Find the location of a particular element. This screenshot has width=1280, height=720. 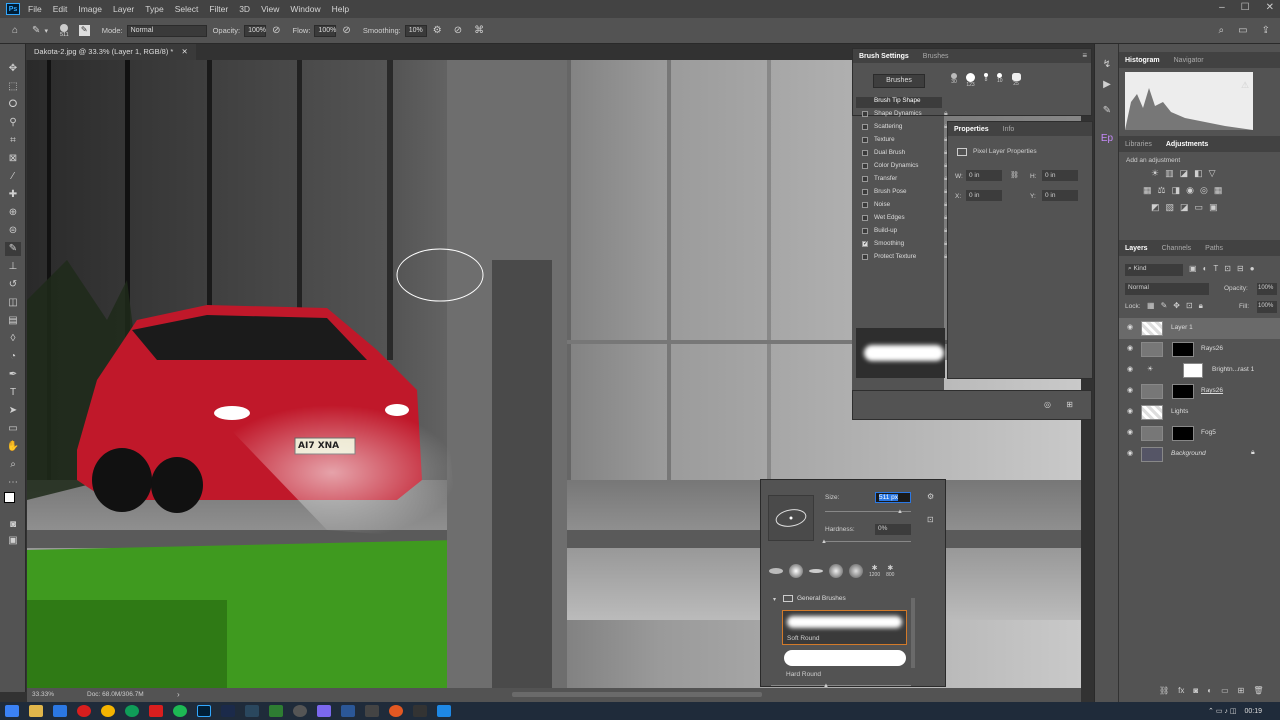

brush-tip-8: 8 is located at coordinates (986, 80).